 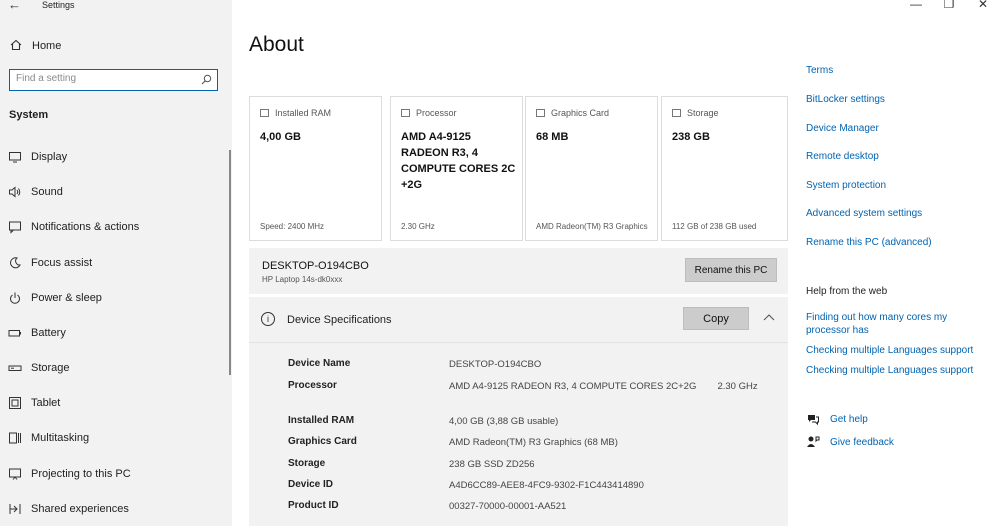 I want to click on memory-icon, so click(x=264, y=113).